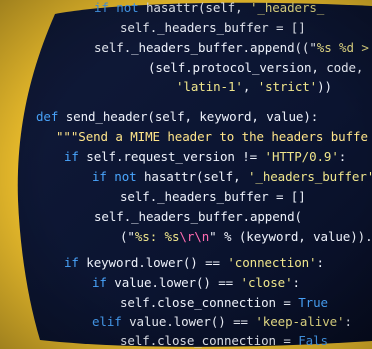  I want to click on code-token: elif, so click(107, 321).